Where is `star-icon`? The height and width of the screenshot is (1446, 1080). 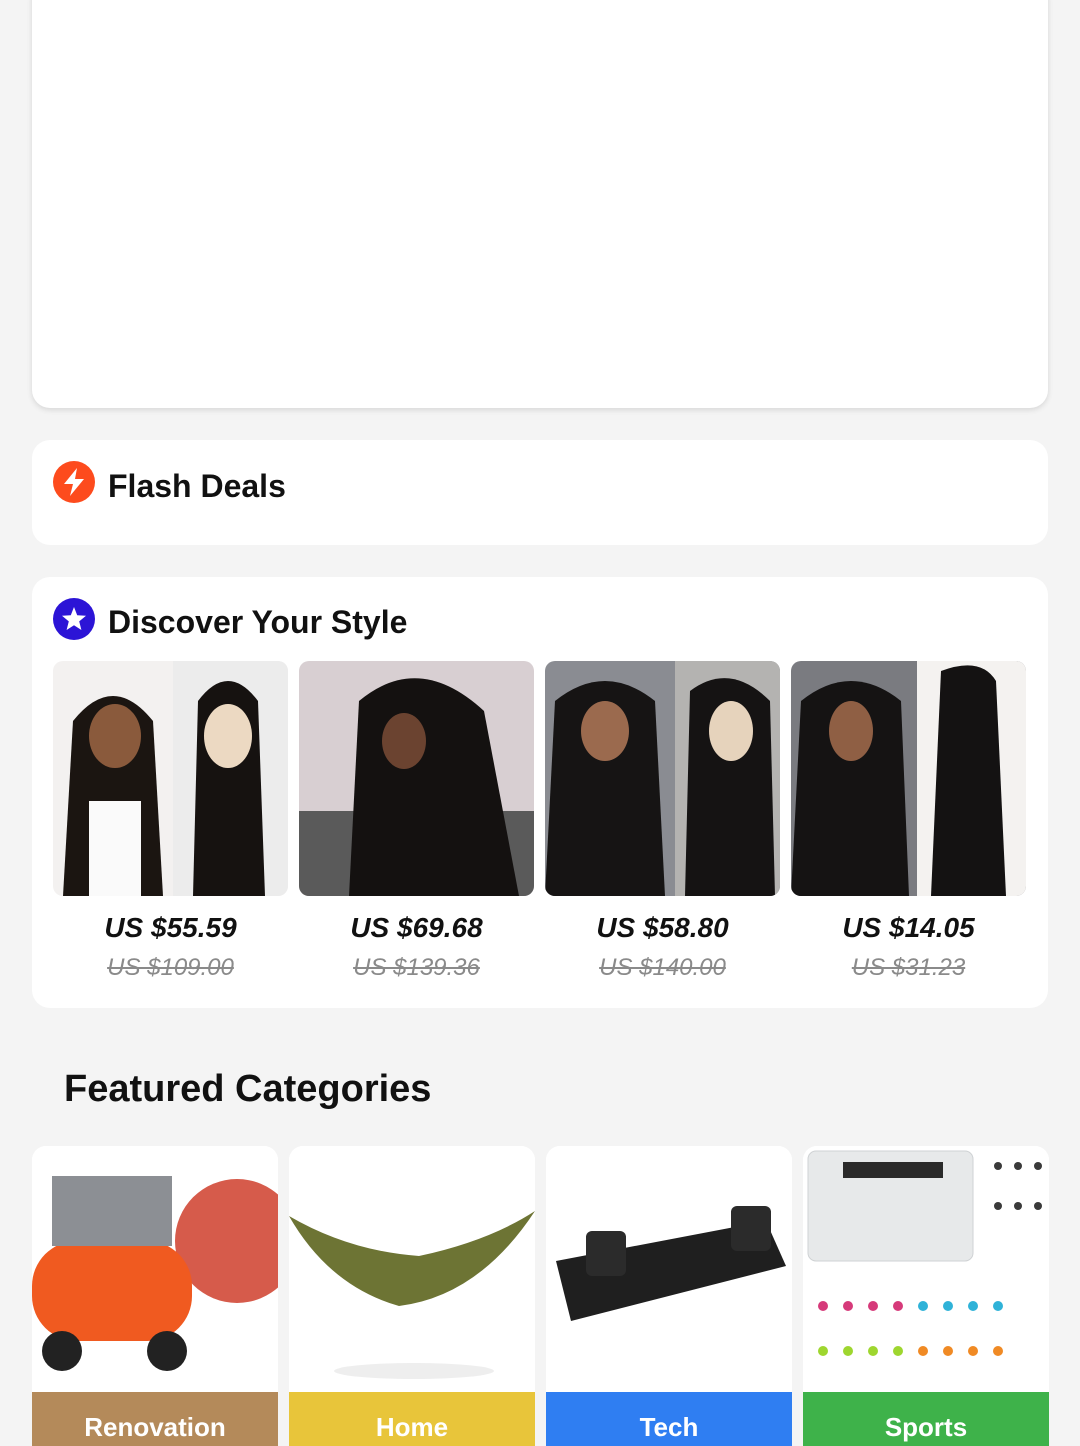
star-icon is located at coordinates (74, 619).